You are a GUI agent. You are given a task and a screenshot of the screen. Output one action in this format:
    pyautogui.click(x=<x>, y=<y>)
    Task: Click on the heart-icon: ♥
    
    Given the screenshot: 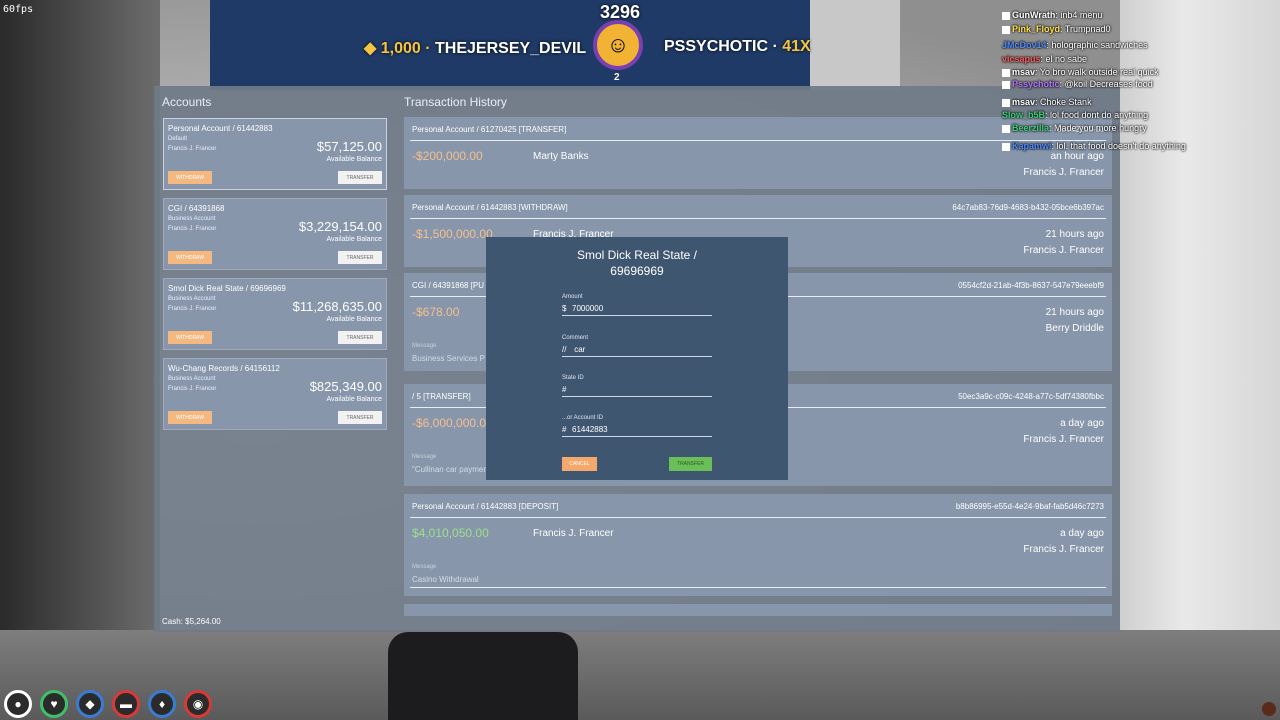 What is the action you would take?
    pyautogui.click(x=54, y=704)
    